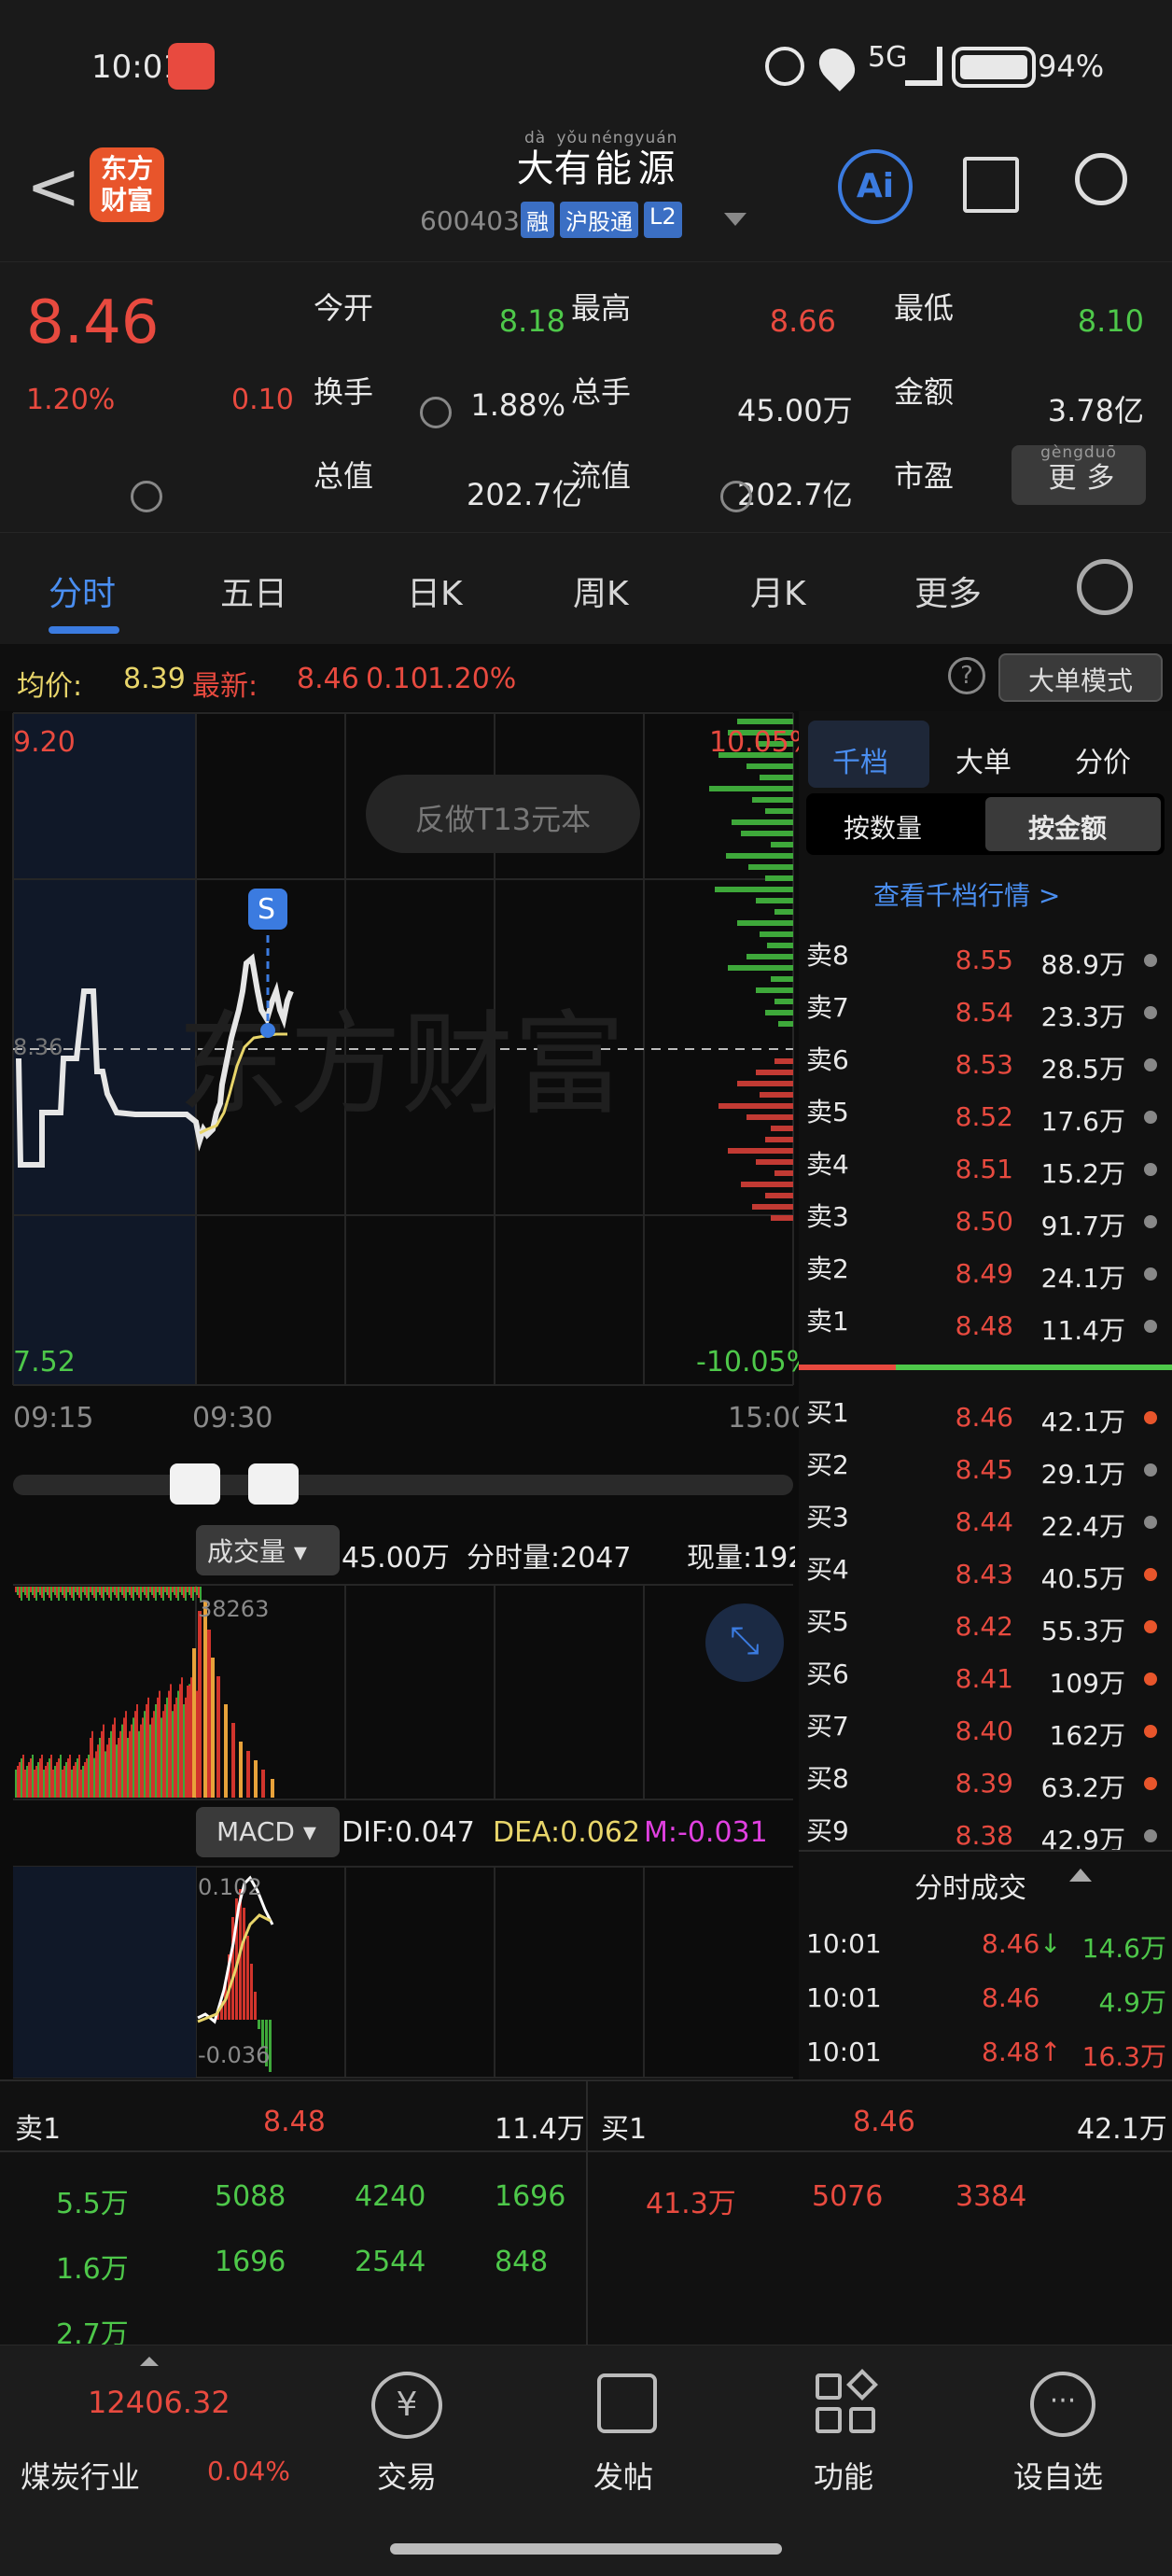 This screenshot has width=1172, height=2576. What do you see at coordinates (1080, 677) in the screenshot?
I see `big-order-mode-button: 大单模式` at bounding box center [1080, 677].